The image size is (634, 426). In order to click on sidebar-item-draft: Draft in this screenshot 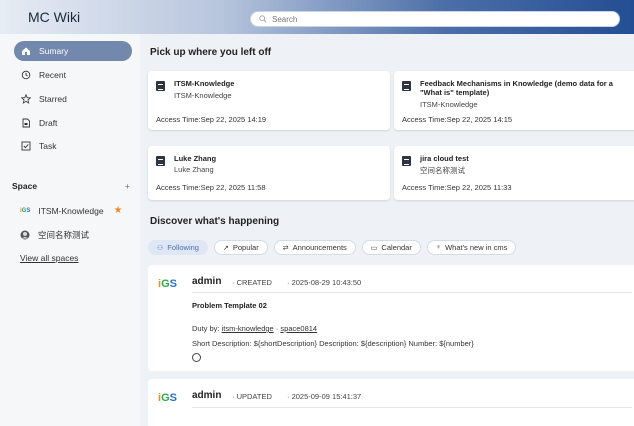, I will do `click(73, 123)`.